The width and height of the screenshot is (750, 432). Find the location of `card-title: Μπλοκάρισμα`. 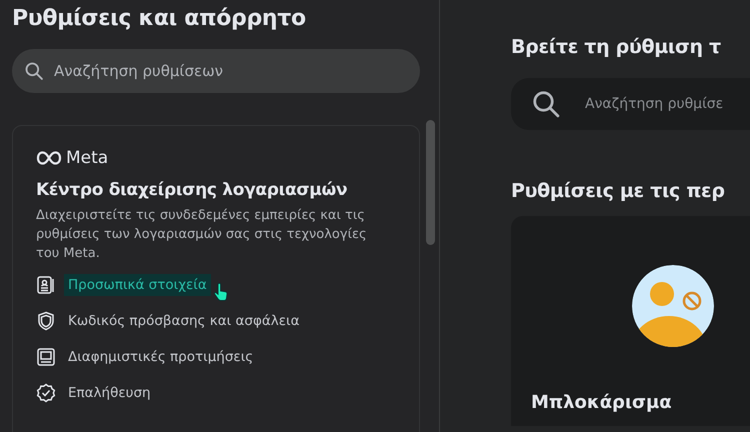

card-title: Μπλοκάρισμα is located at coordinates (602, 402).